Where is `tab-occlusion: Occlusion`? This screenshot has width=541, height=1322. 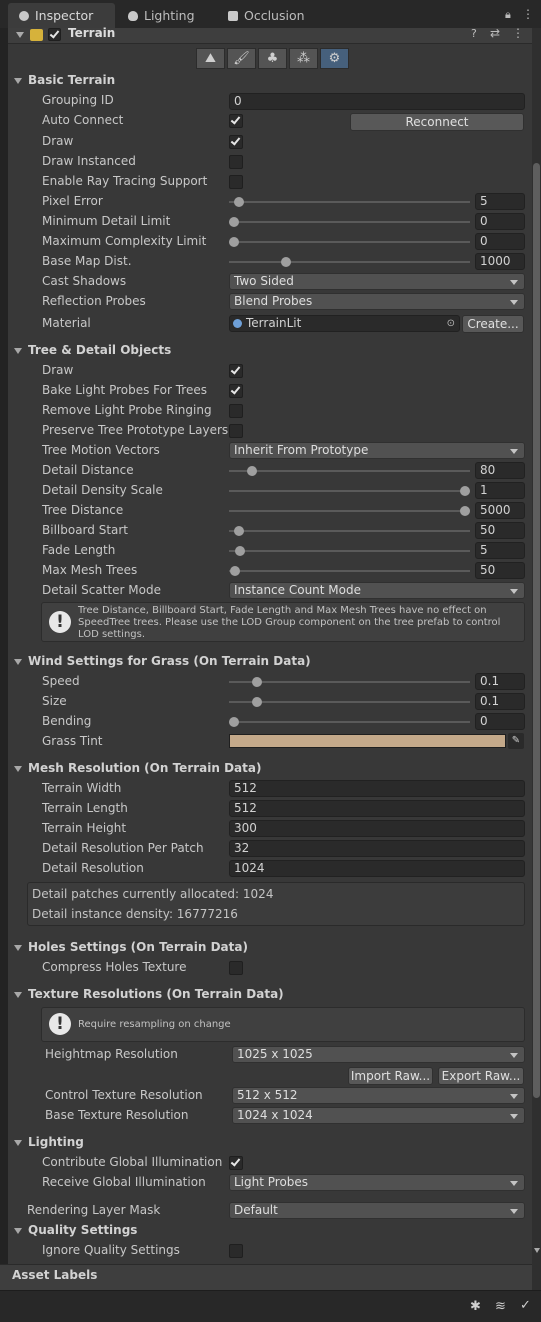
tab-occlusion: Occlusion is located at coordinates (279, 15).